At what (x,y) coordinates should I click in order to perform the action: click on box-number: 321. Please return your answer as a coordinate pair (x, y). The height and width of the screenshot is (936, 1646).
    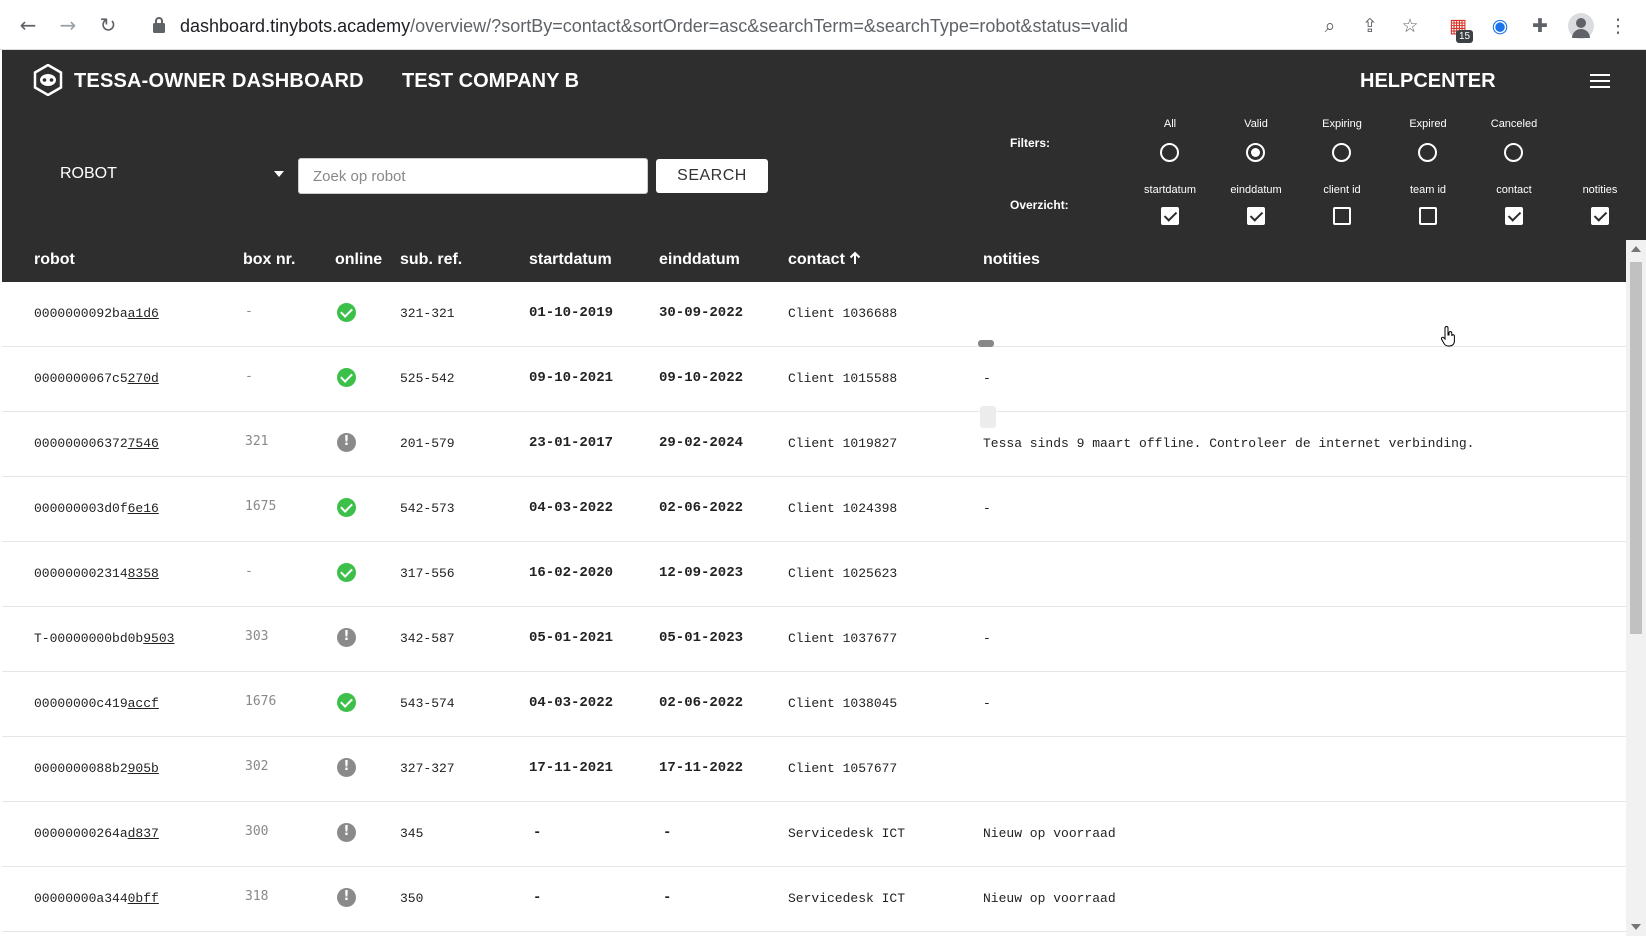
    Looking at the image, I should click on (257, 441).